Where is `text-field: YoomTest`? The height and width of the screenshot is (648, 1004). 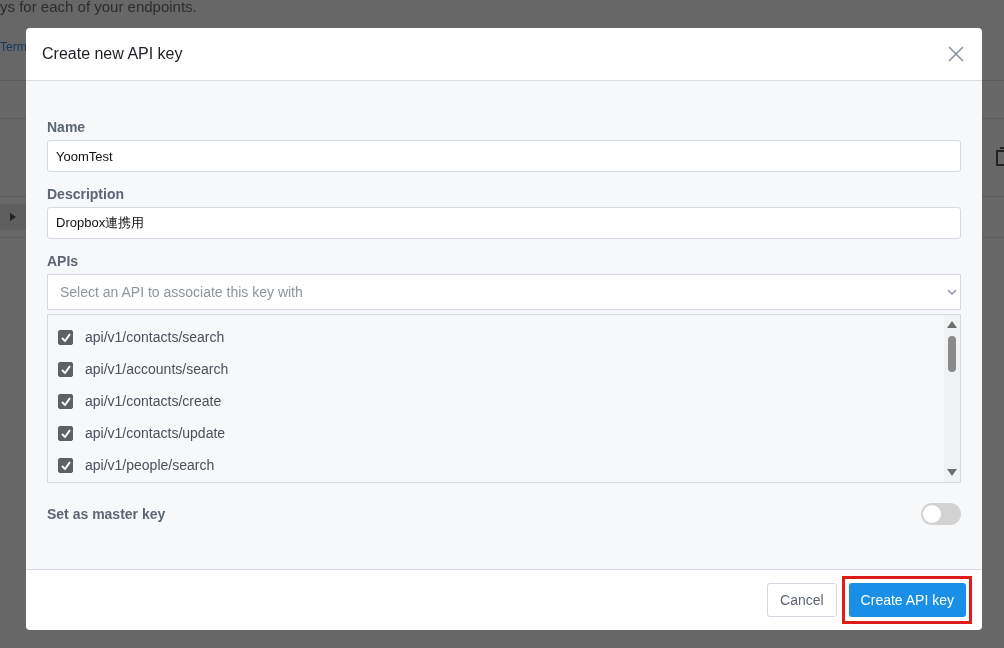
text-field: YoomTest is located at coordinates (504, 156).